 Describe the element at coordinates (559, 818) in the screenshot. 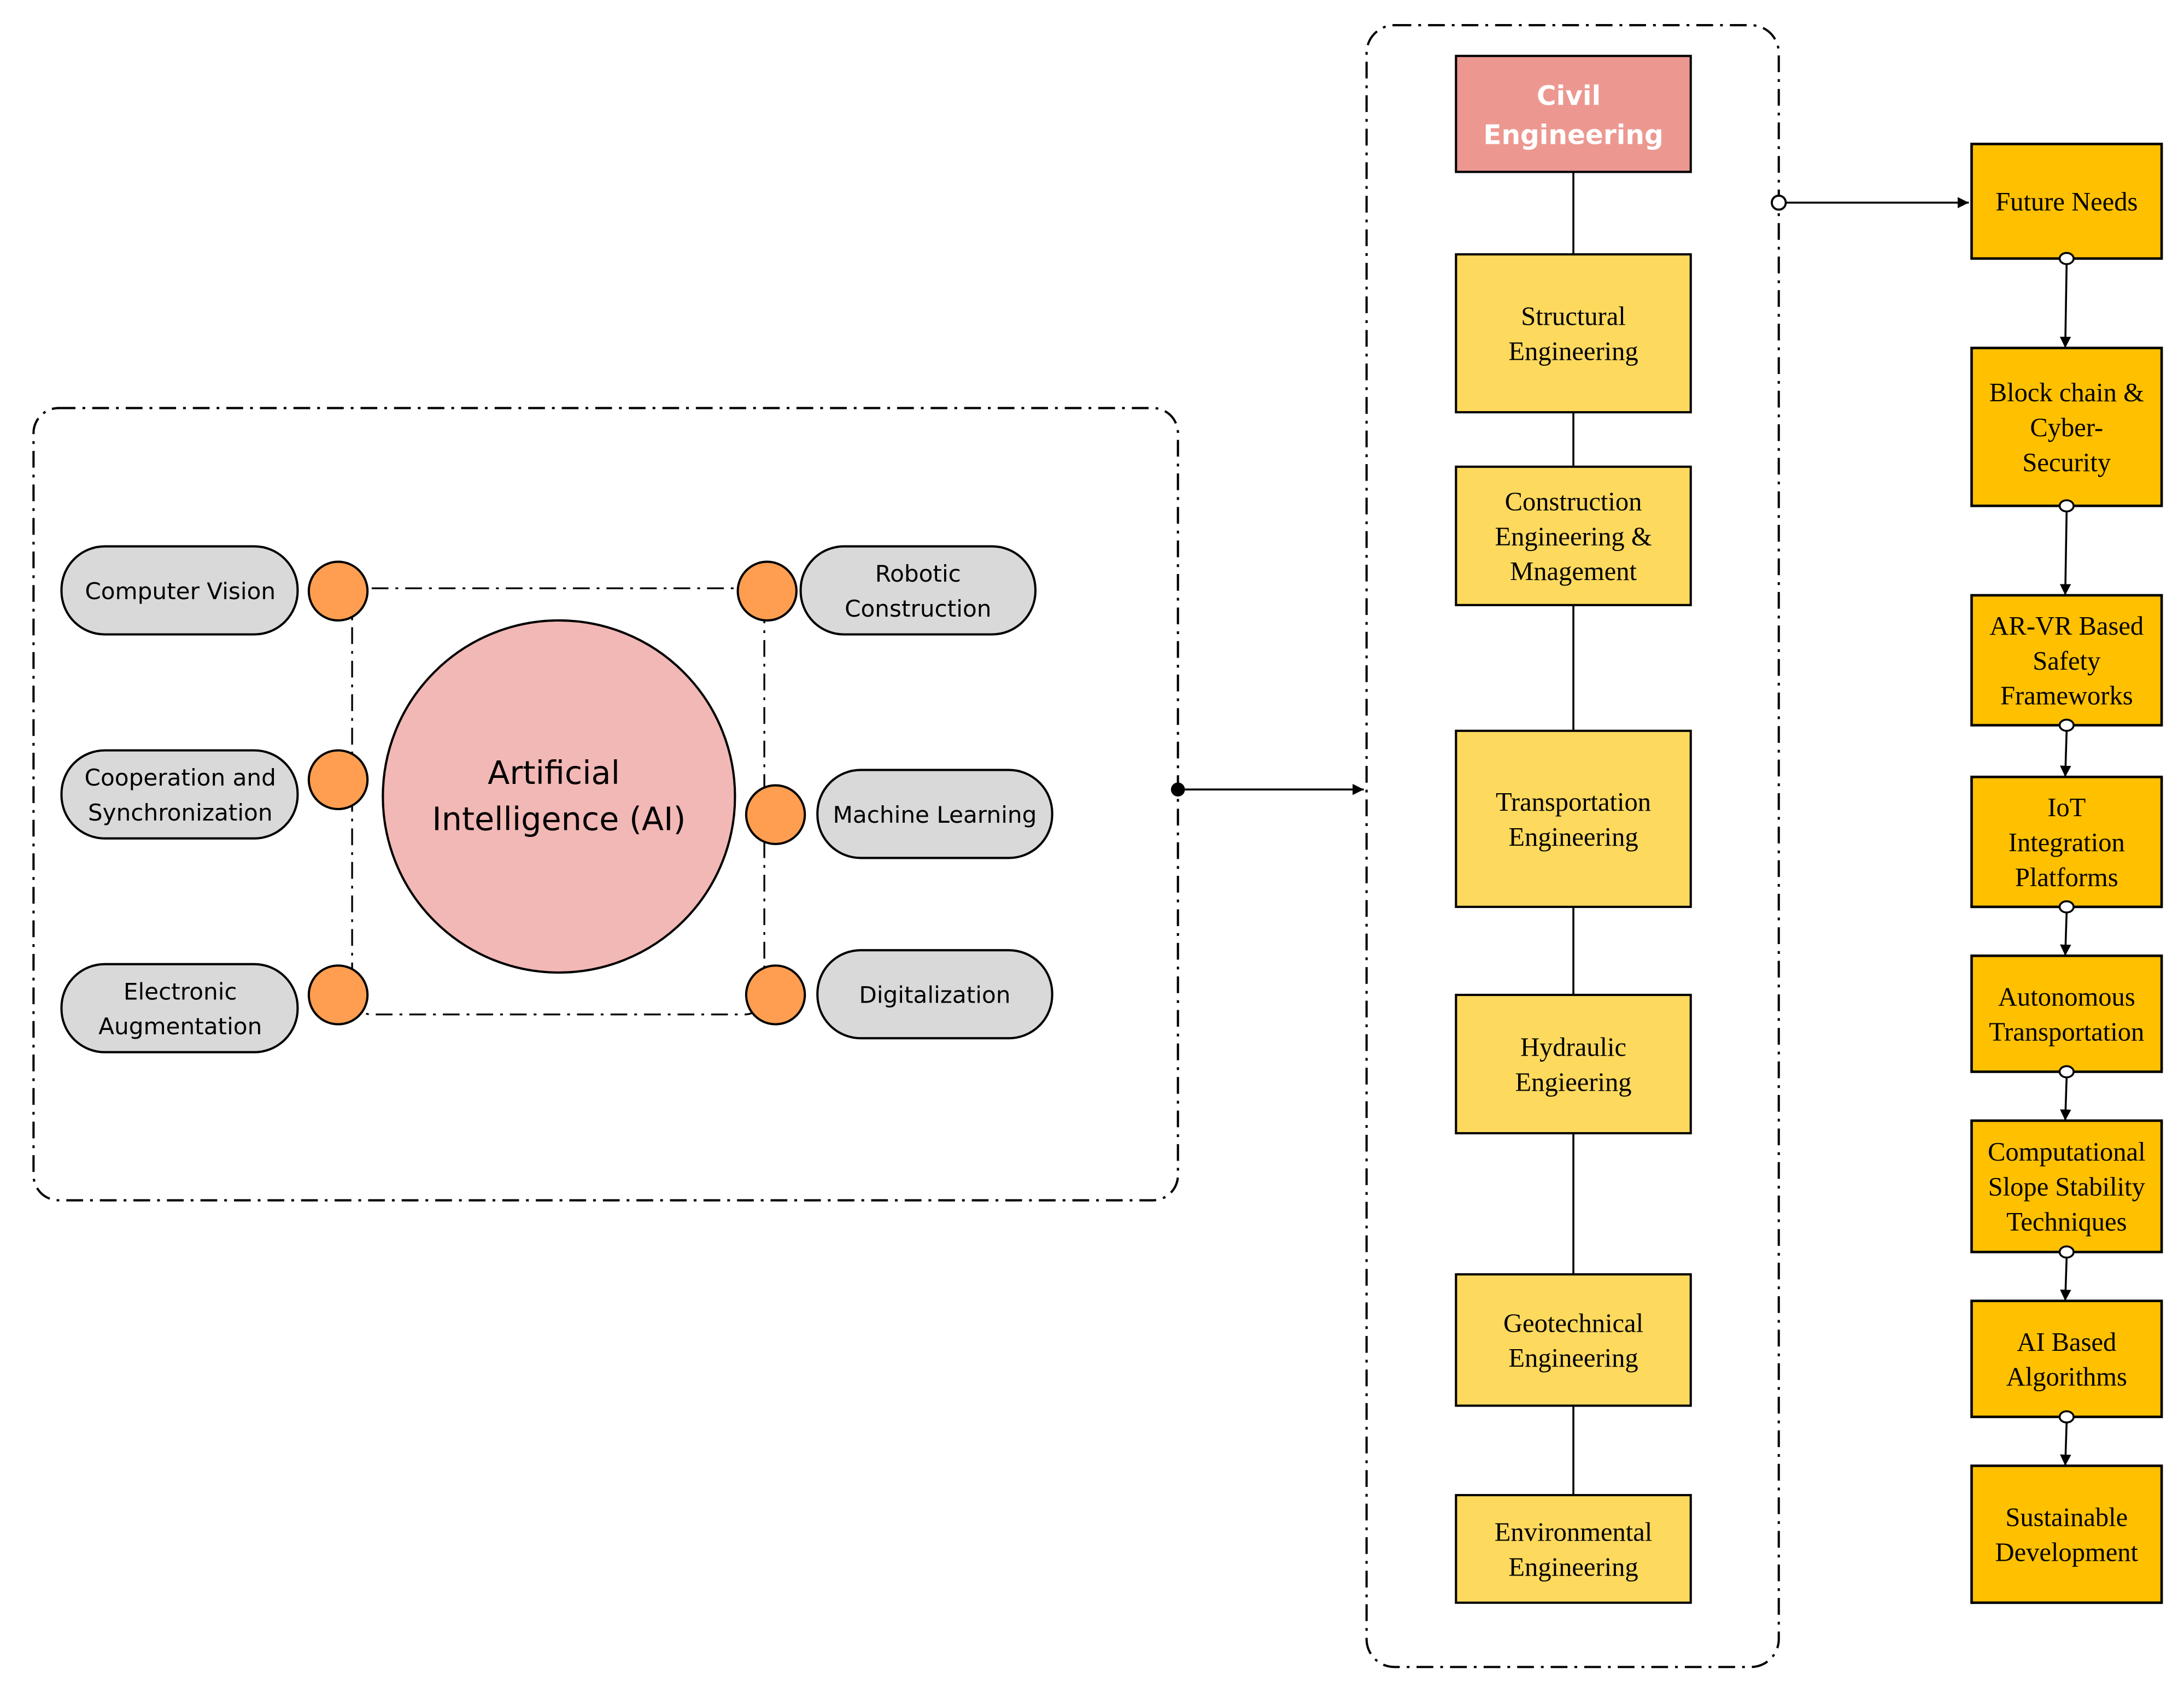

I see `ai-center-label-line2: Intelligence (AI)` at that location.